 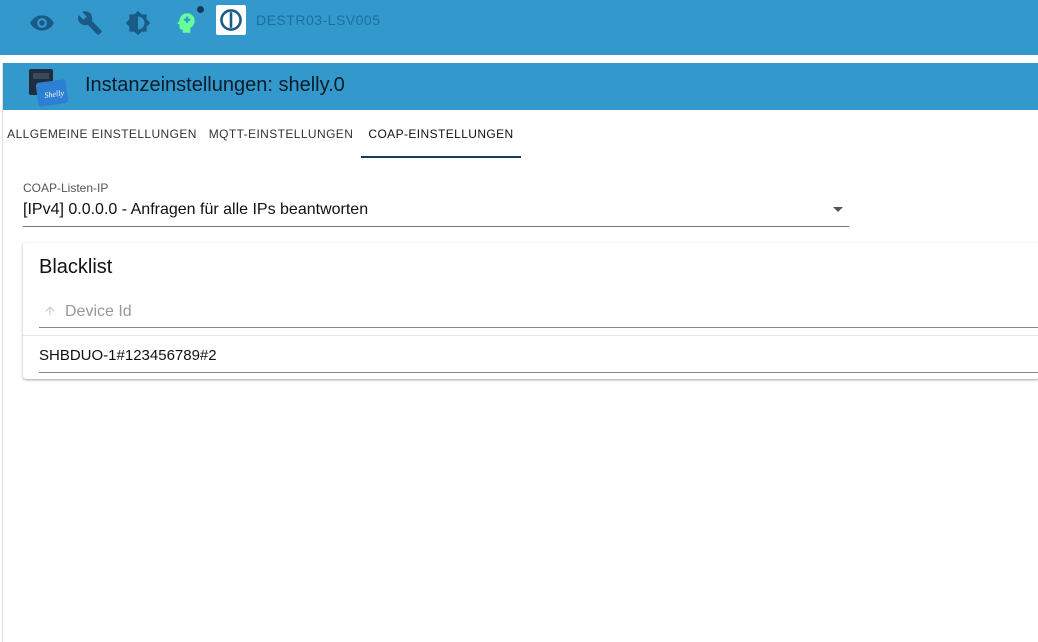 What do you see at coordinates (838, 209) in the screenshot?
I see `dropdown-arrow-icon` at bounding box center [838, 209].